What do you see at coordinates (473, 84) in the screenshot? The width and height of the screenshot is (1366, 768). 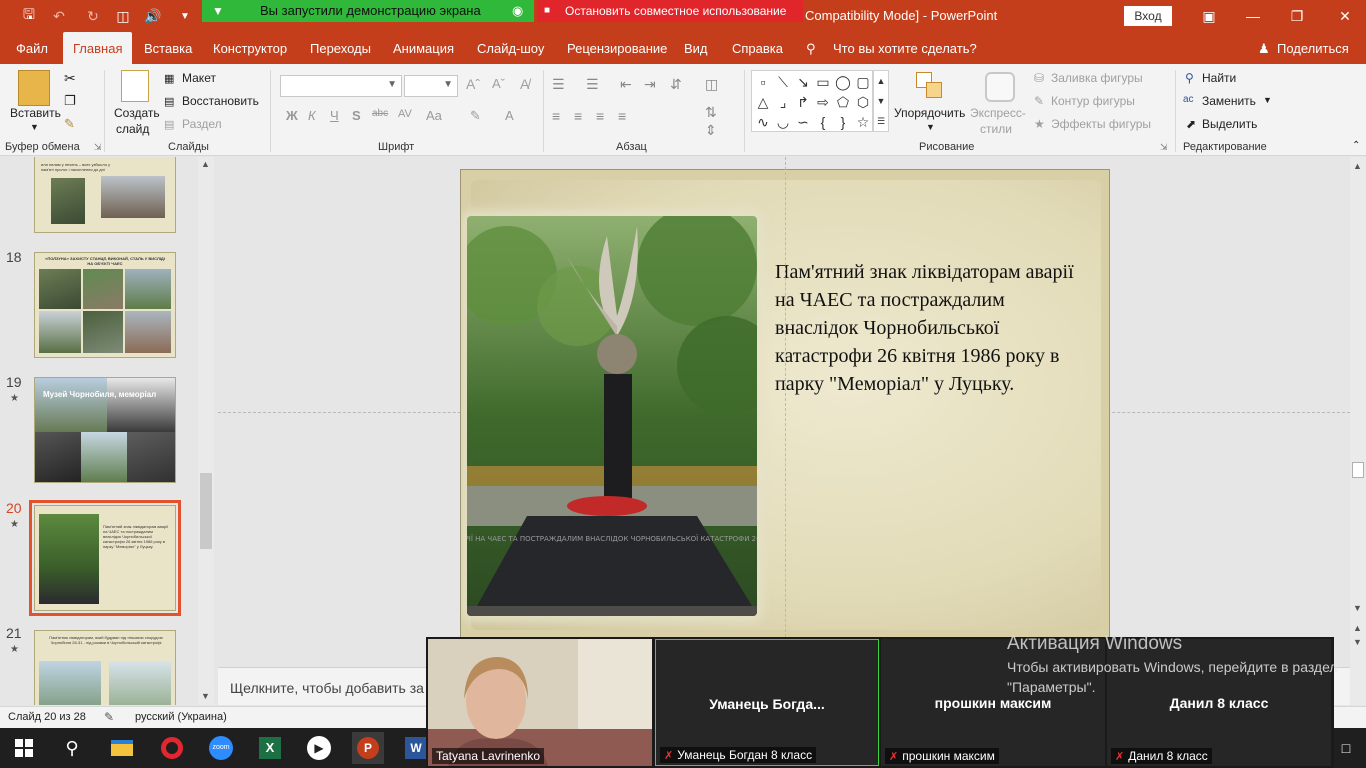 I see `increase-font-icon: Aˆ` at bounding box center [473, 84].